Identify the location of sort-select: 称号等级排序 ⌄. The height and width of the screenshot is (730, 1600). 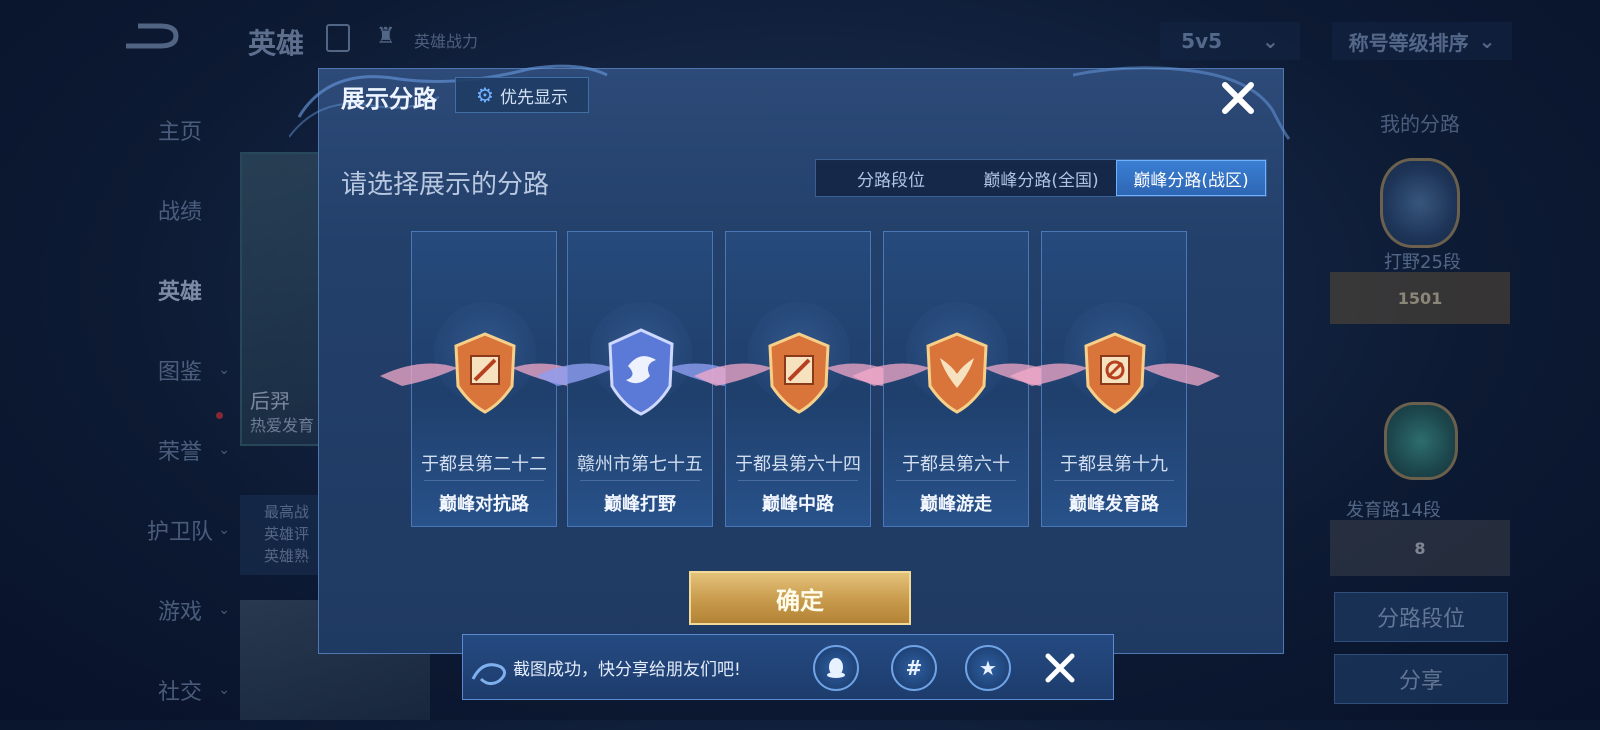
(1422, 41).